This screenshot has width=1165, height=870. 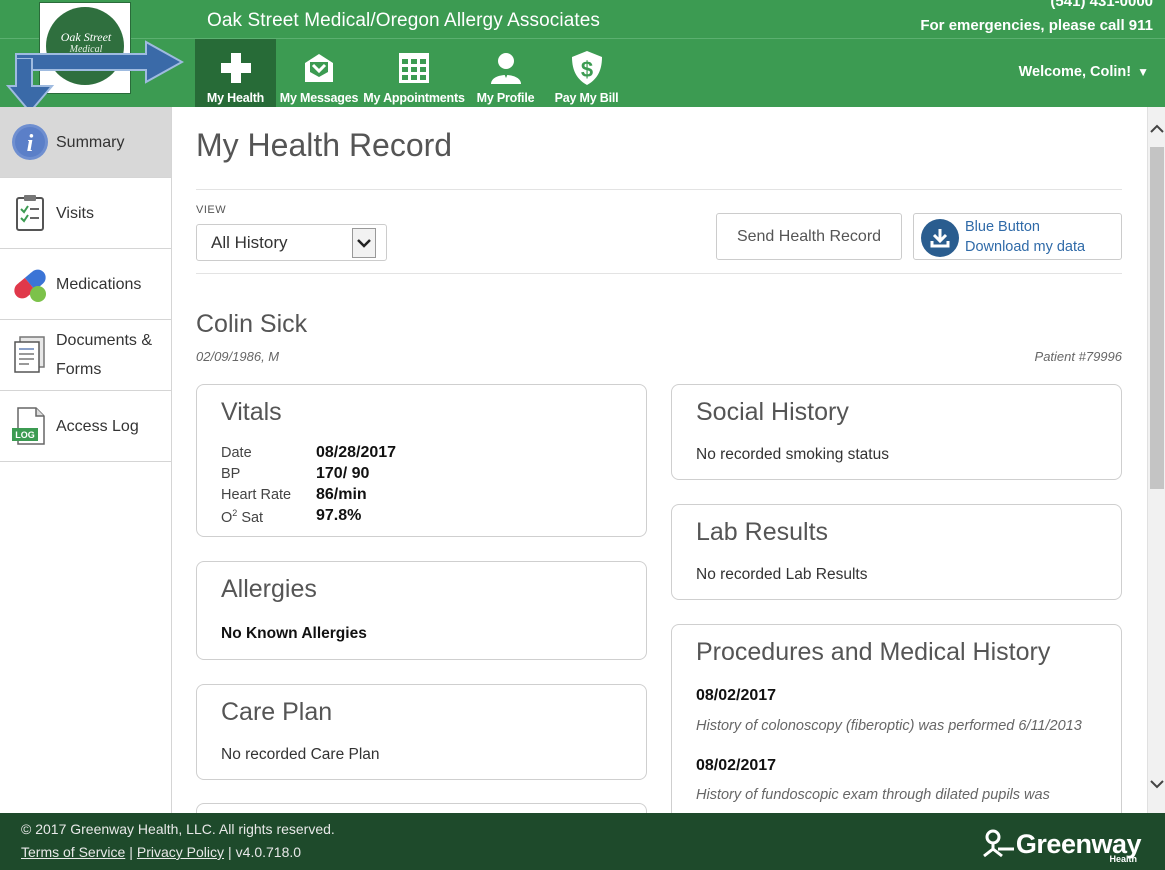 What do you see at coordinates (1078, 356) in the screenshot?
I see `patient-id: Patient #79996` at bounding box center [1078, 356].